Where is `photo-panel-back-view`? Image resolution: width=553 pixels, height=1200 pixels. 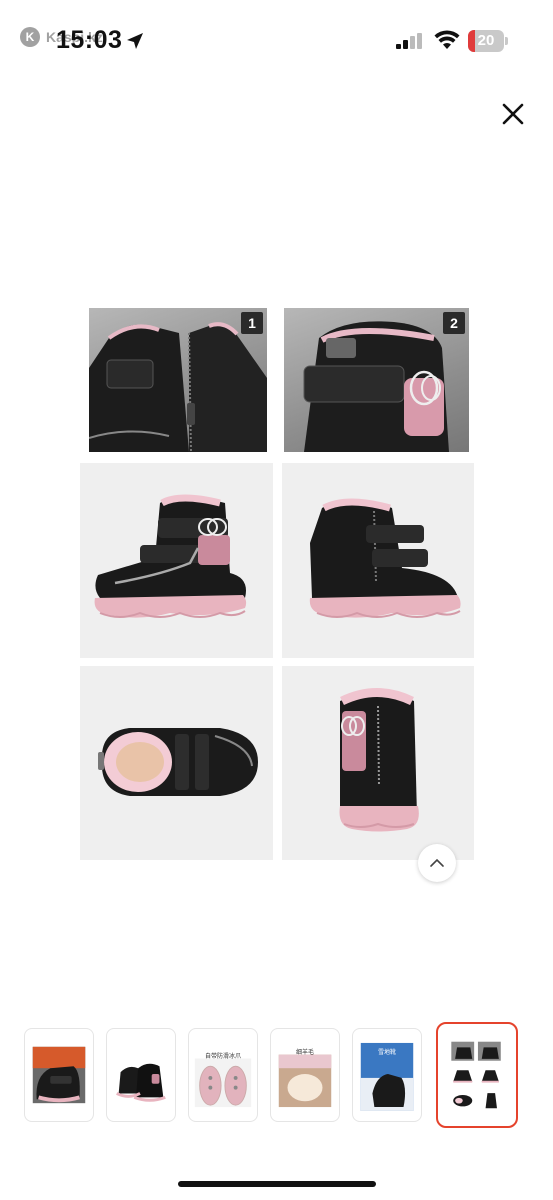 photo-panel-back-view is located at coordinates (378, 763).